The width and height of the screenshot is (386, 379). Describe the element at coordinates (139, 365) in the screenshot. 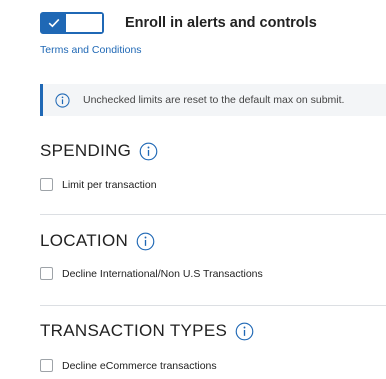

I see `option-label: Decline eCommerce transactions` at that location.